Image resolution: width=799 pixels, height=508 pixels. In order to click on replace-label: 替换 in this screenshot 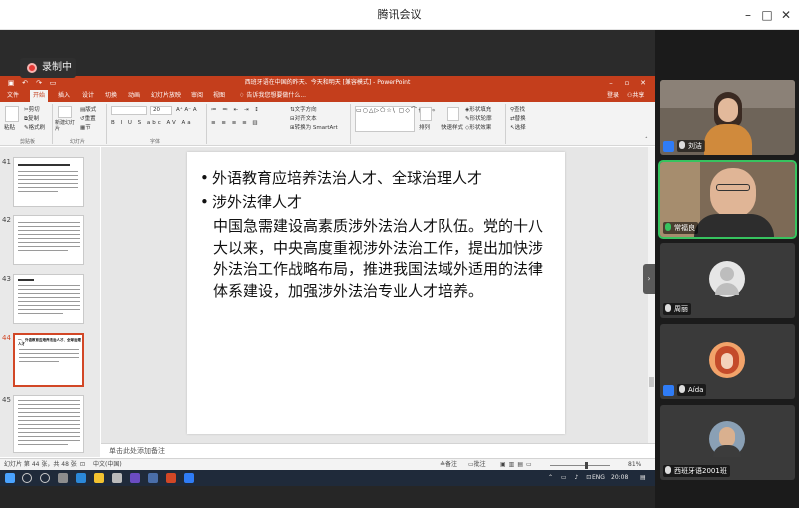, I will do `click(520, 119)`.